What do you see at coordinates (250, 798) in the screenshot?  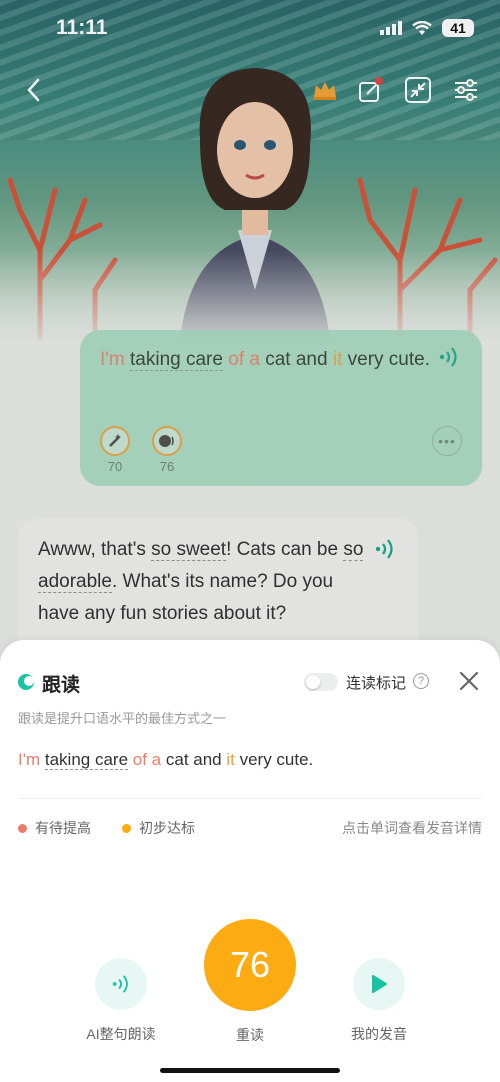 I see `divider` at bounding box center [250, 798].